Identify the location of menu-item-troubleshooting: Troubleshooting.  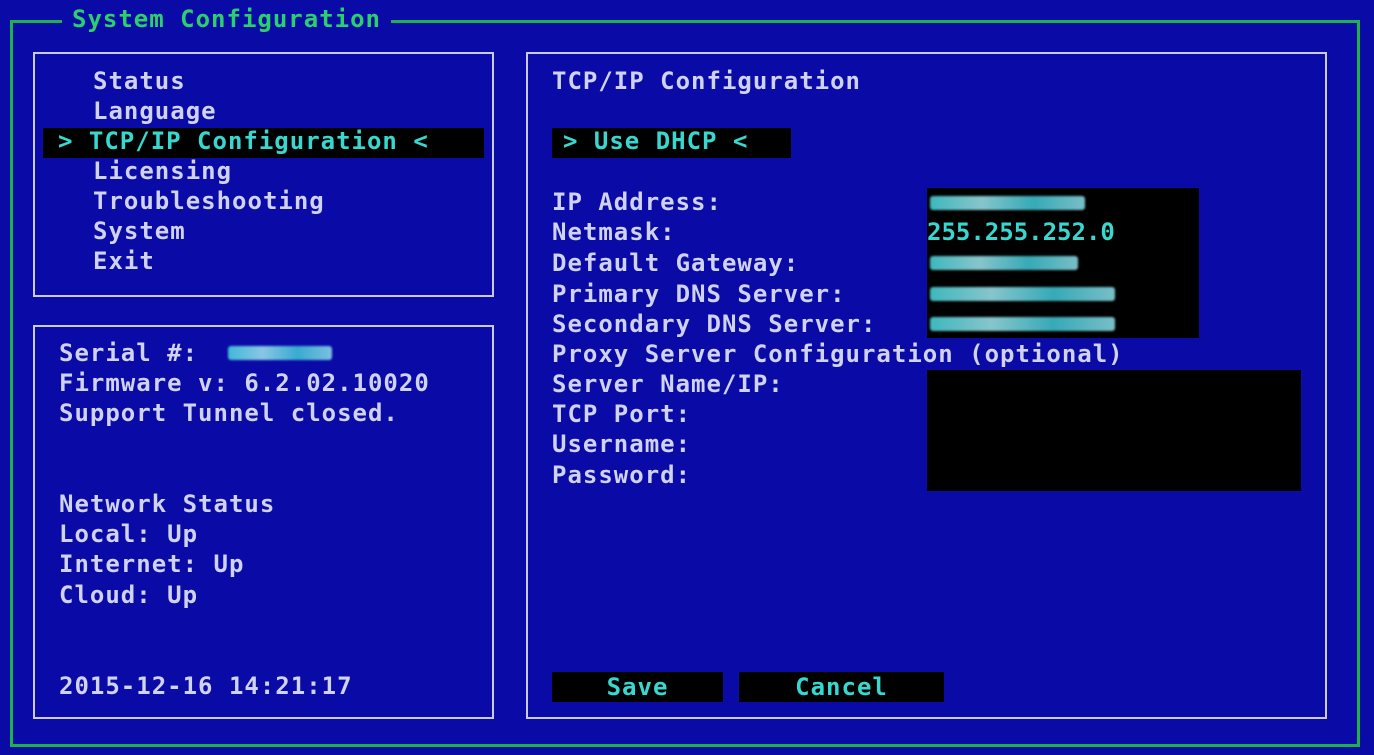
(209, 201).